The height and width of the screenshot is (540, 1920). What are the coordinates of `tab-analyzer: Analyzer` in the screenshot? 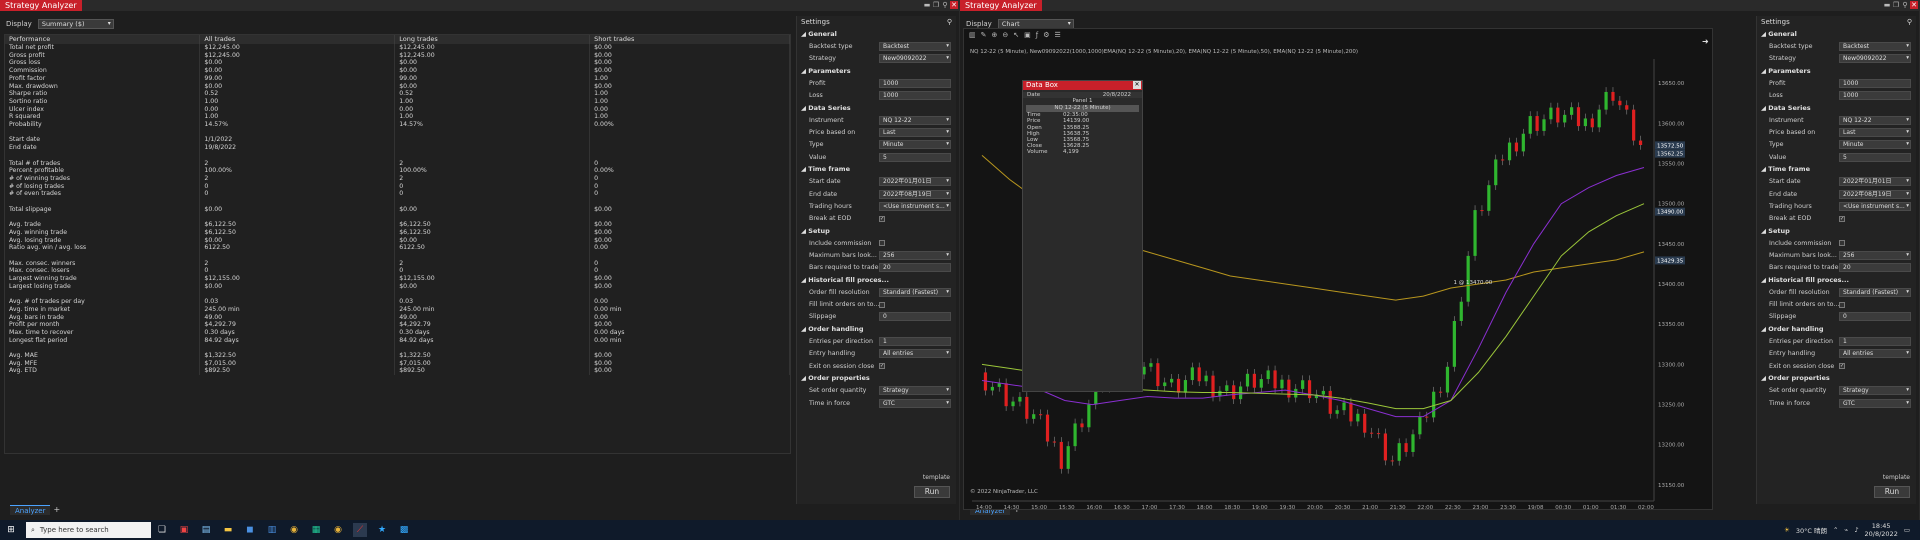 It's located at (30, 509).